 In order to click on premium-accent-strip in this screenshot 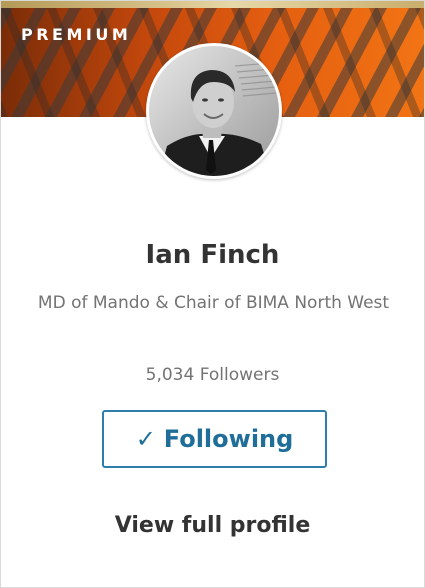, I will do `click(212, 4)`.